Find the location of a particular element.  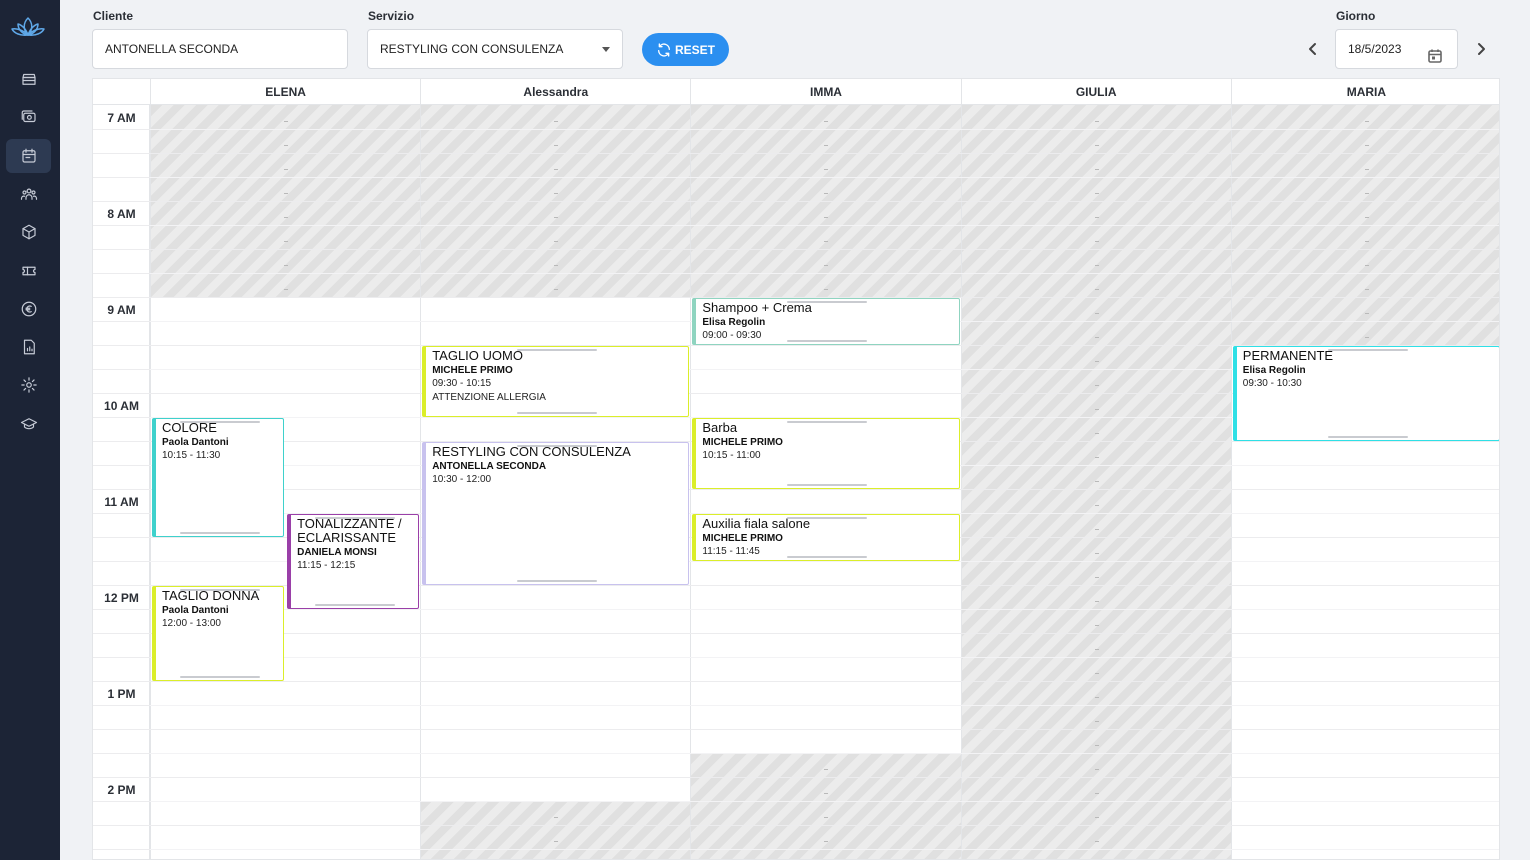

graduation-cap-icon is located at coordinates (28, 423).